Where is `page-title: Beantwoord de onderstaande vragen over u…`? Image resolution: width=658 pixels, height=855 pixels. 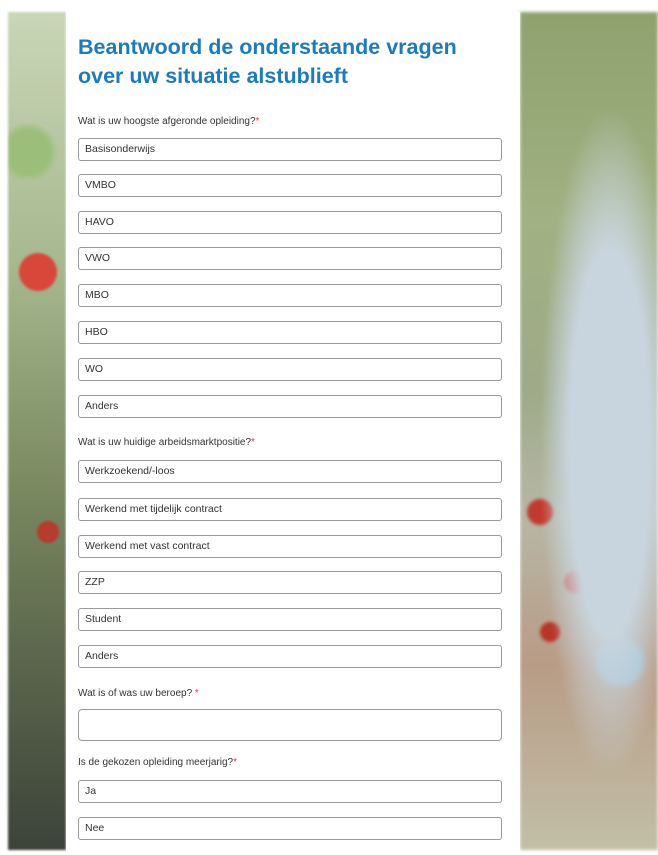
page-title: Beantwoord de onderstaande vragen over u… is located at coordinates (267, 61).